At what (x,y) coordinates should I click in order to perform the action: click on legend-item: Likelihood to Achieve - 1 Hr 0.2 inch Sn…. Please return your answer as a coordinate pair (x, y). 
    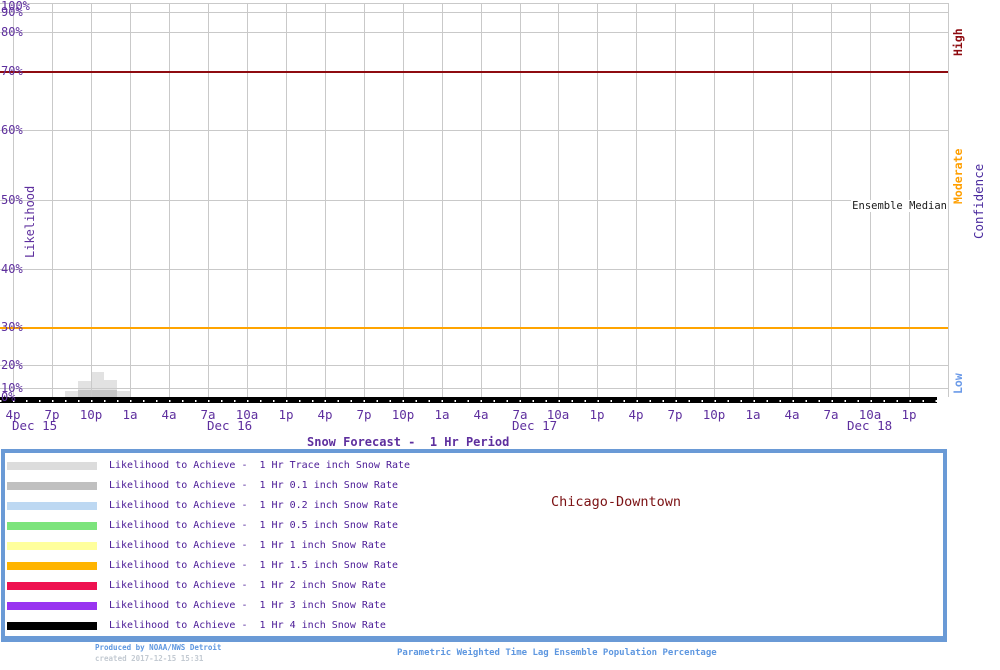
    Looking at the image, I should click on (202, 506).